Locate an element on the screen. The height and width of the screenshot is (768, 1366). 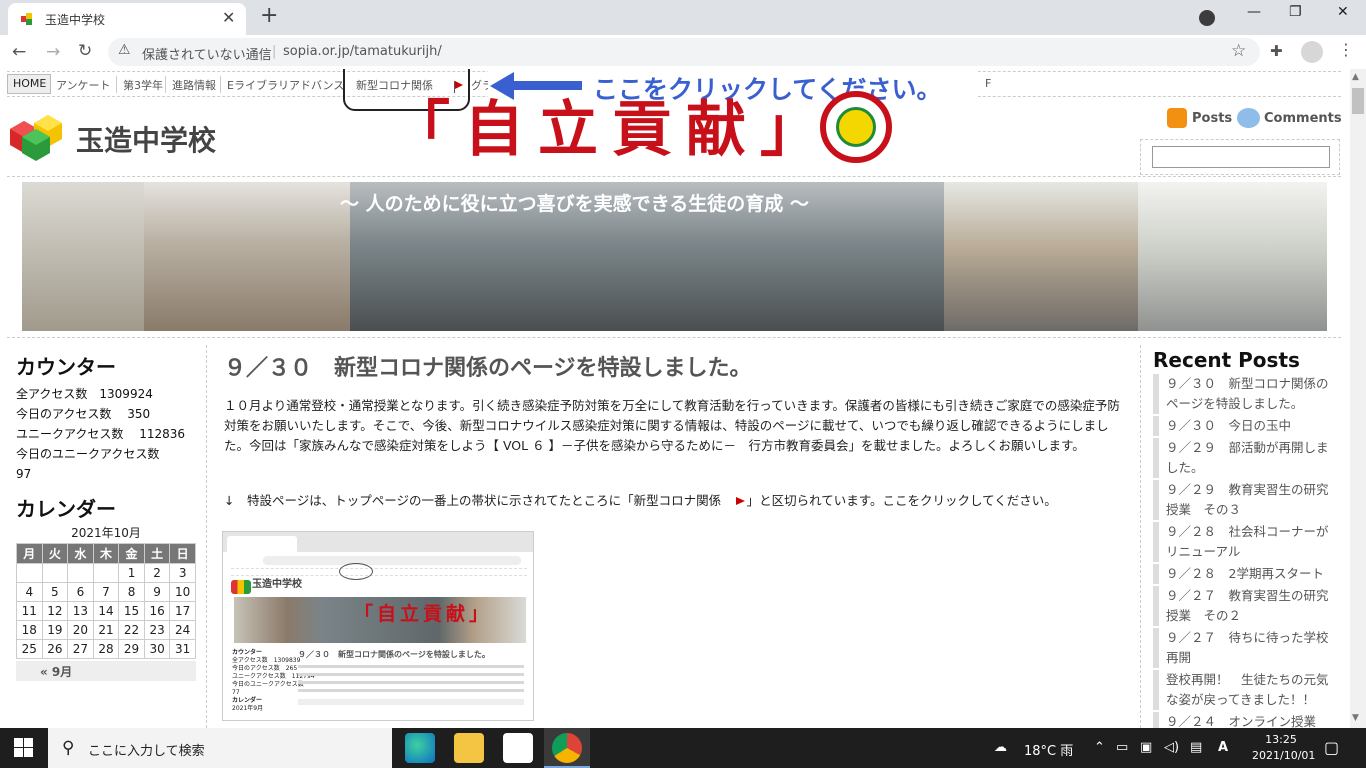
calendar-day: 2 is located at coordinates (157, 573).